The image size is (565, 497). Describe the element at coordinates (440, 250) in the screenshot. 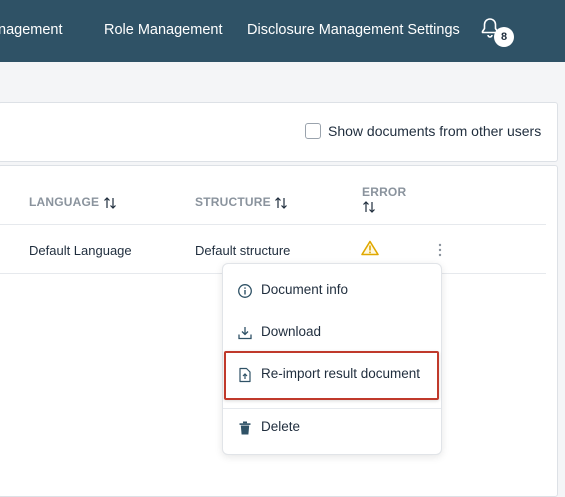

I see `more-options-icon` at that location.